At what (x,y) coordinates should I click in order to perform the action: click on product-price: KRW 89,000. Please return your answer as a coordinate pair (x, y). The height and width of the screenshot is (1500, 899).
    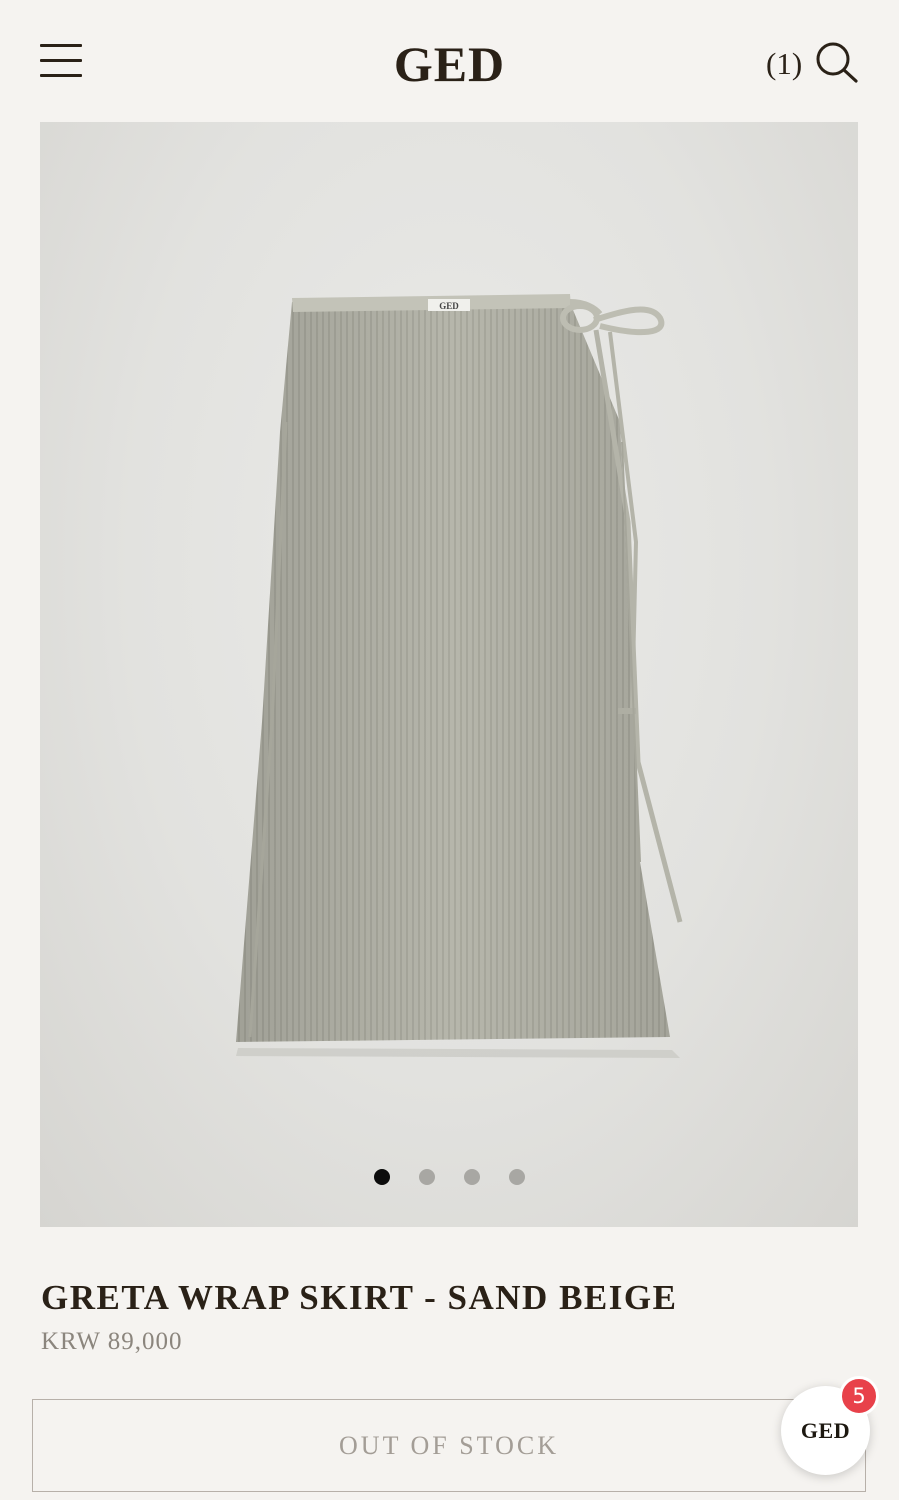
    Looking at the image, I should click on (112, 1341).